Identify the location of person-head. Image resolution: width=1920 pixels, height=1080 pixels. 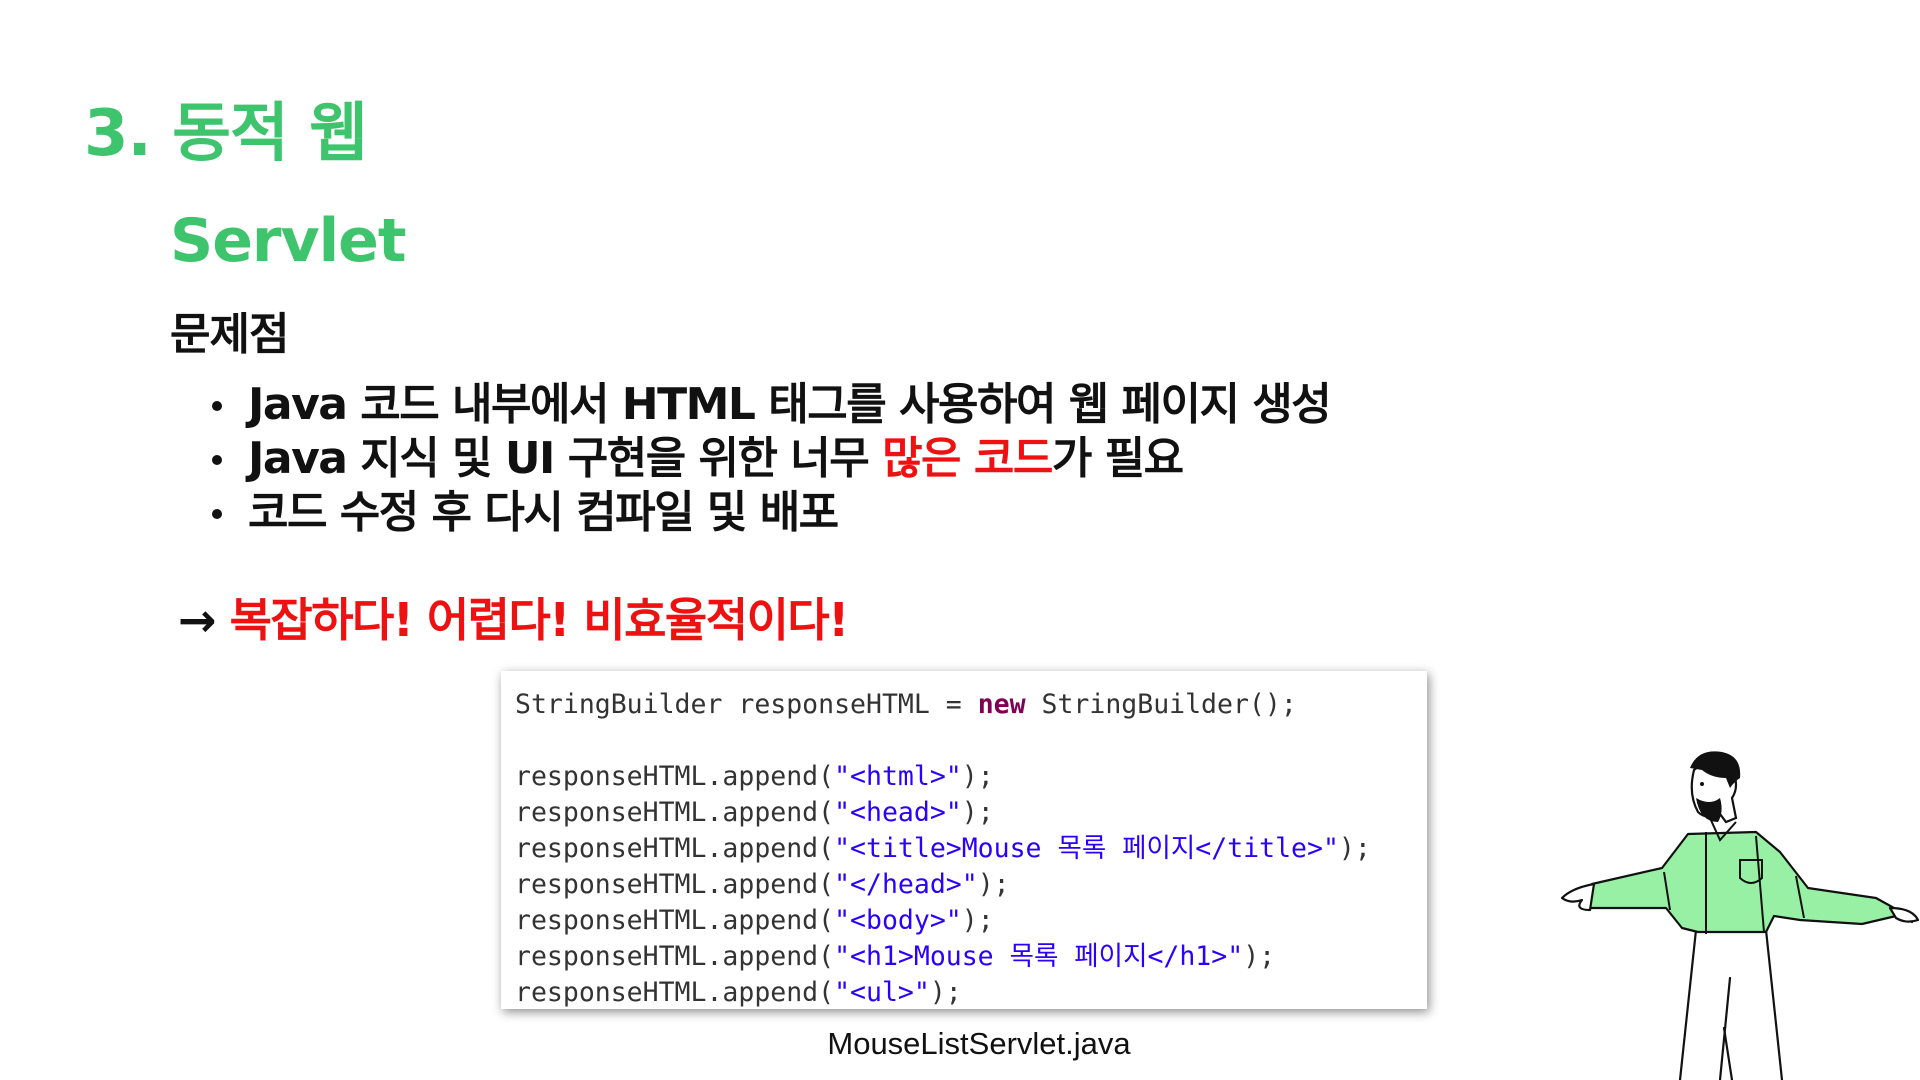
(1715, 787).